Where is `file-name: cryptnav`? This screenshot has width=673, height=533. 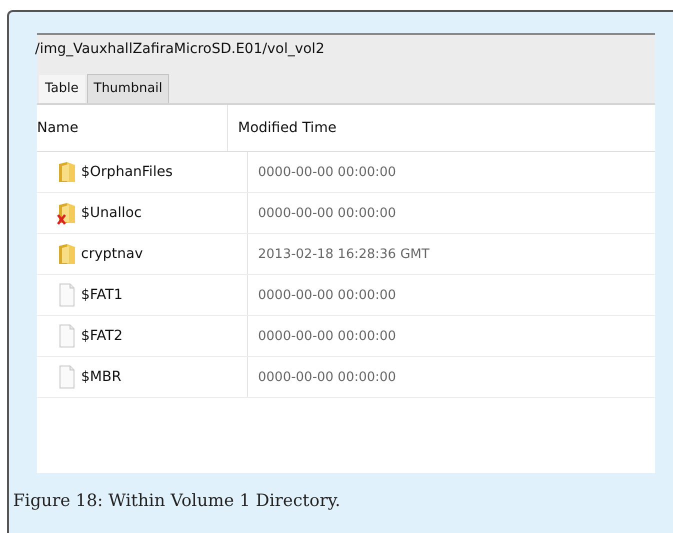
file-name: cryptnav is located at coordinates (112, 254).